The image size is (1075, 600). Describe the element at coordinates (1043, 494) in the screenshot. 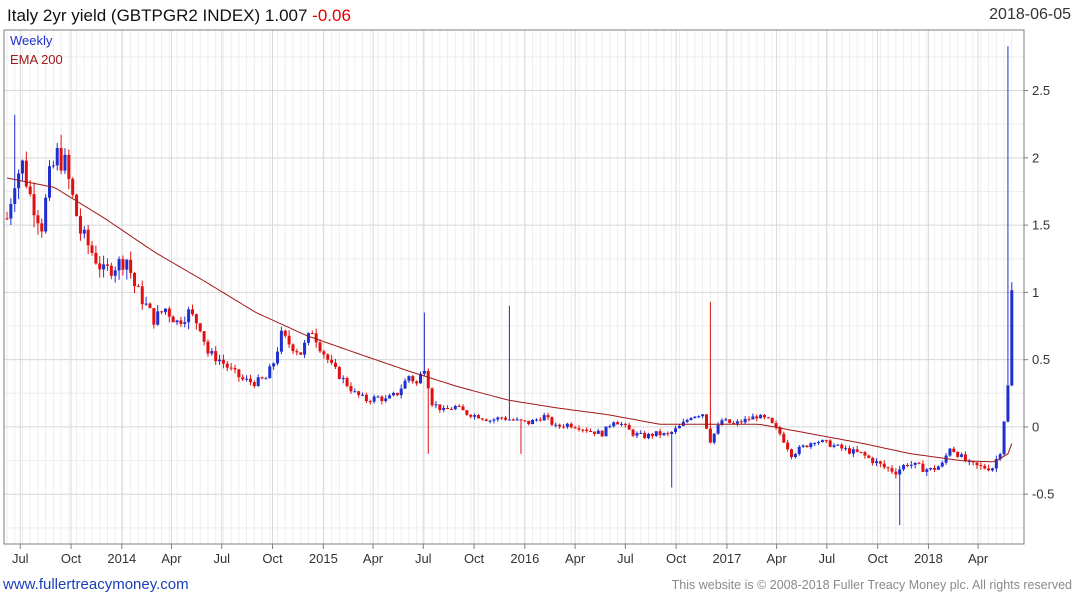

I see `y-tick-label: -0.5` at that location.